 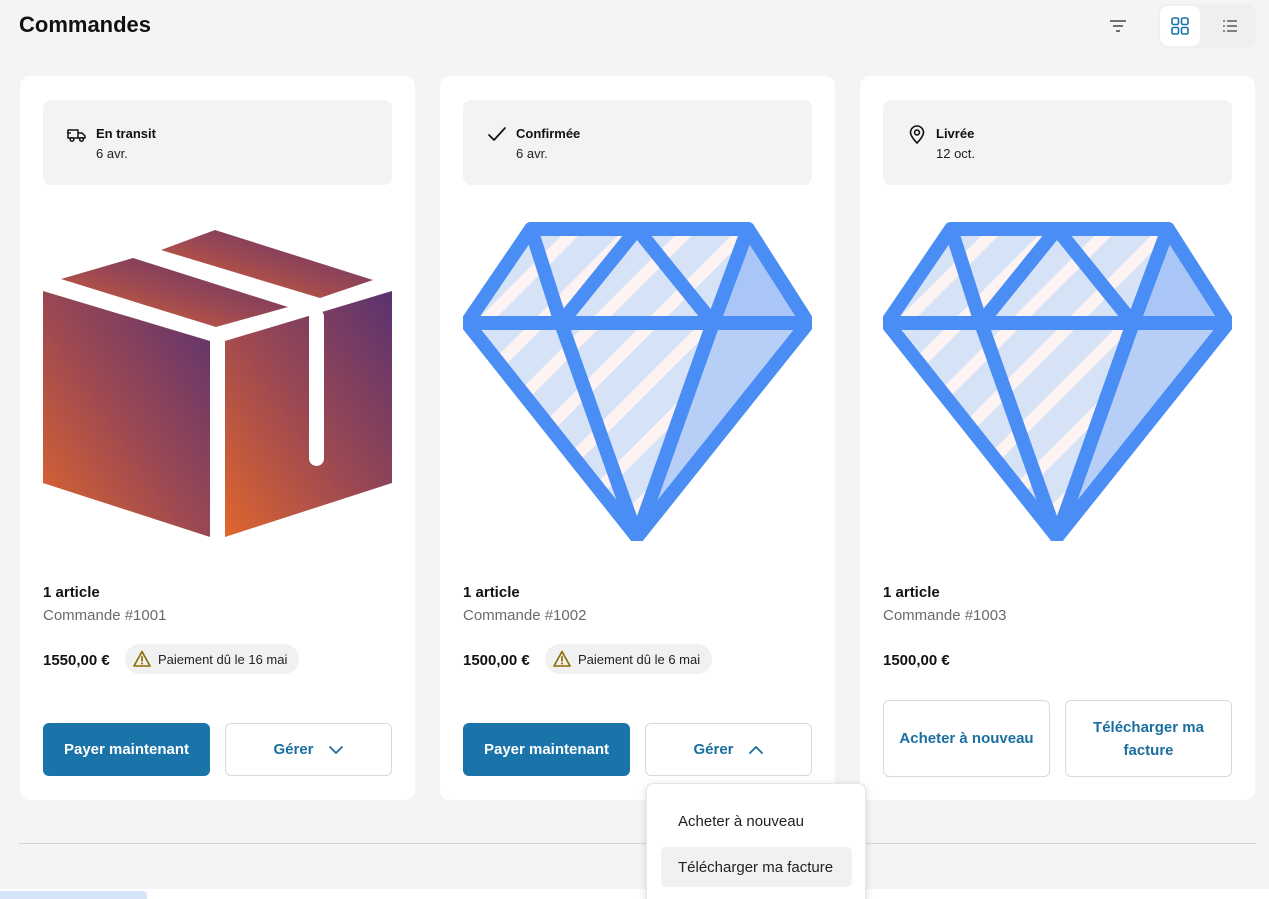 What do you see at coordinates (1148, 738) in the screenshot?
I see `download-invoice-button: Télécharger ma facture` at bounding box center [1148, 738].